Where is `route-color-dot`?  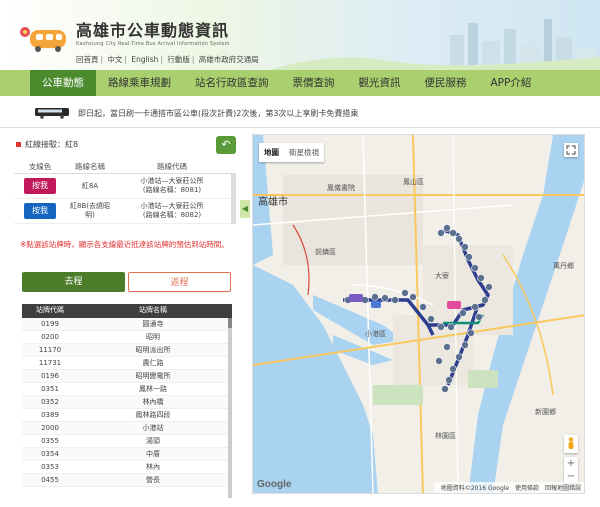
route-color-dot is located at coordinates (18, 144).